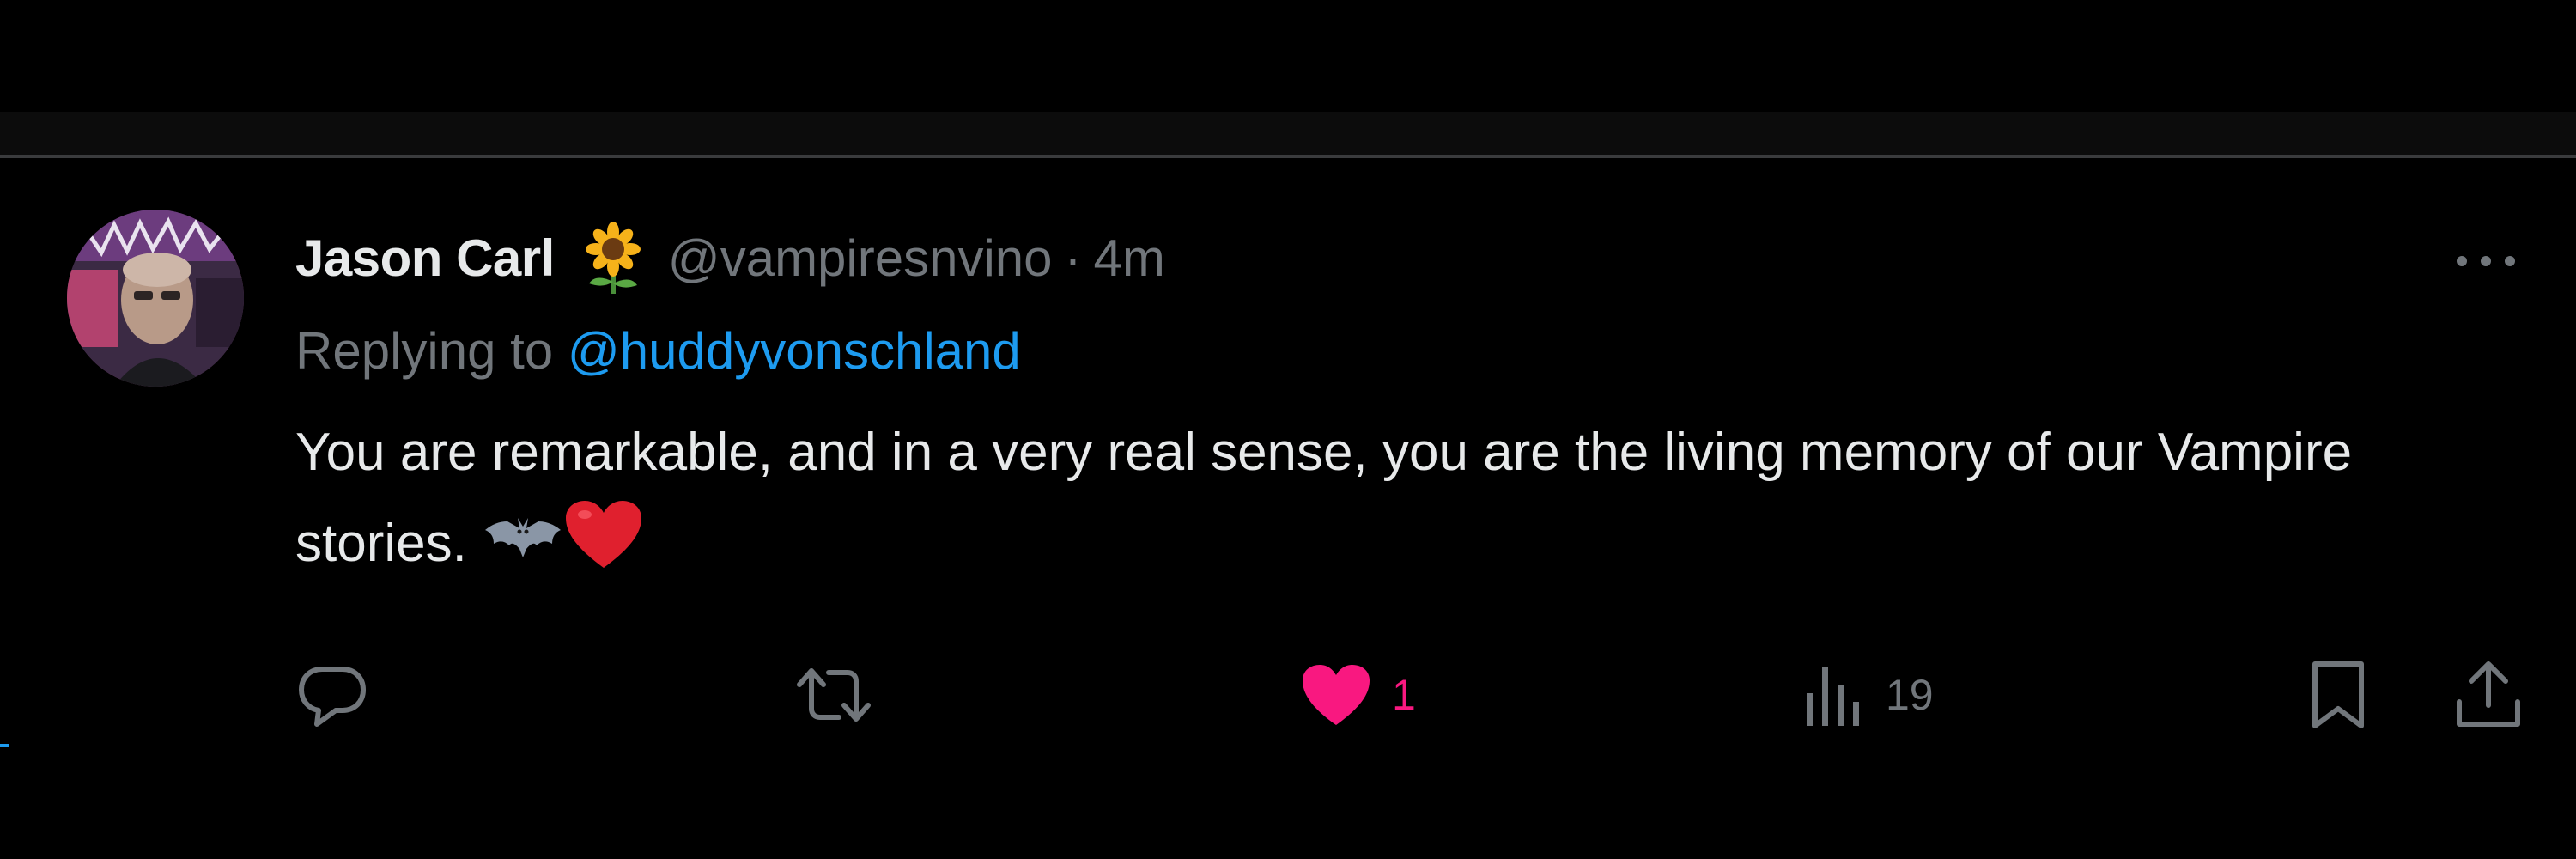  I want to click on heart-filled-icon, so click(1336, 695).